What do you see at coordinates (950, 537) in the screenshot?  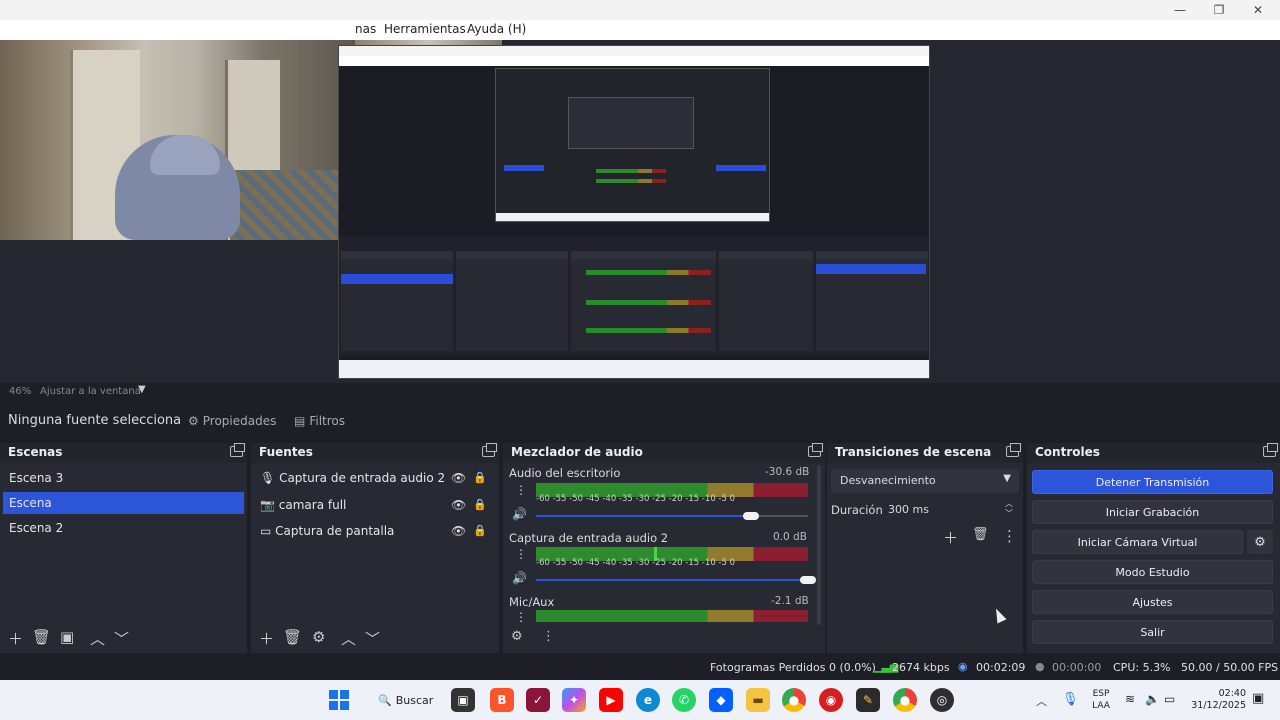 I see `add-transition-button: ＋` at bounding box center [950, 537].